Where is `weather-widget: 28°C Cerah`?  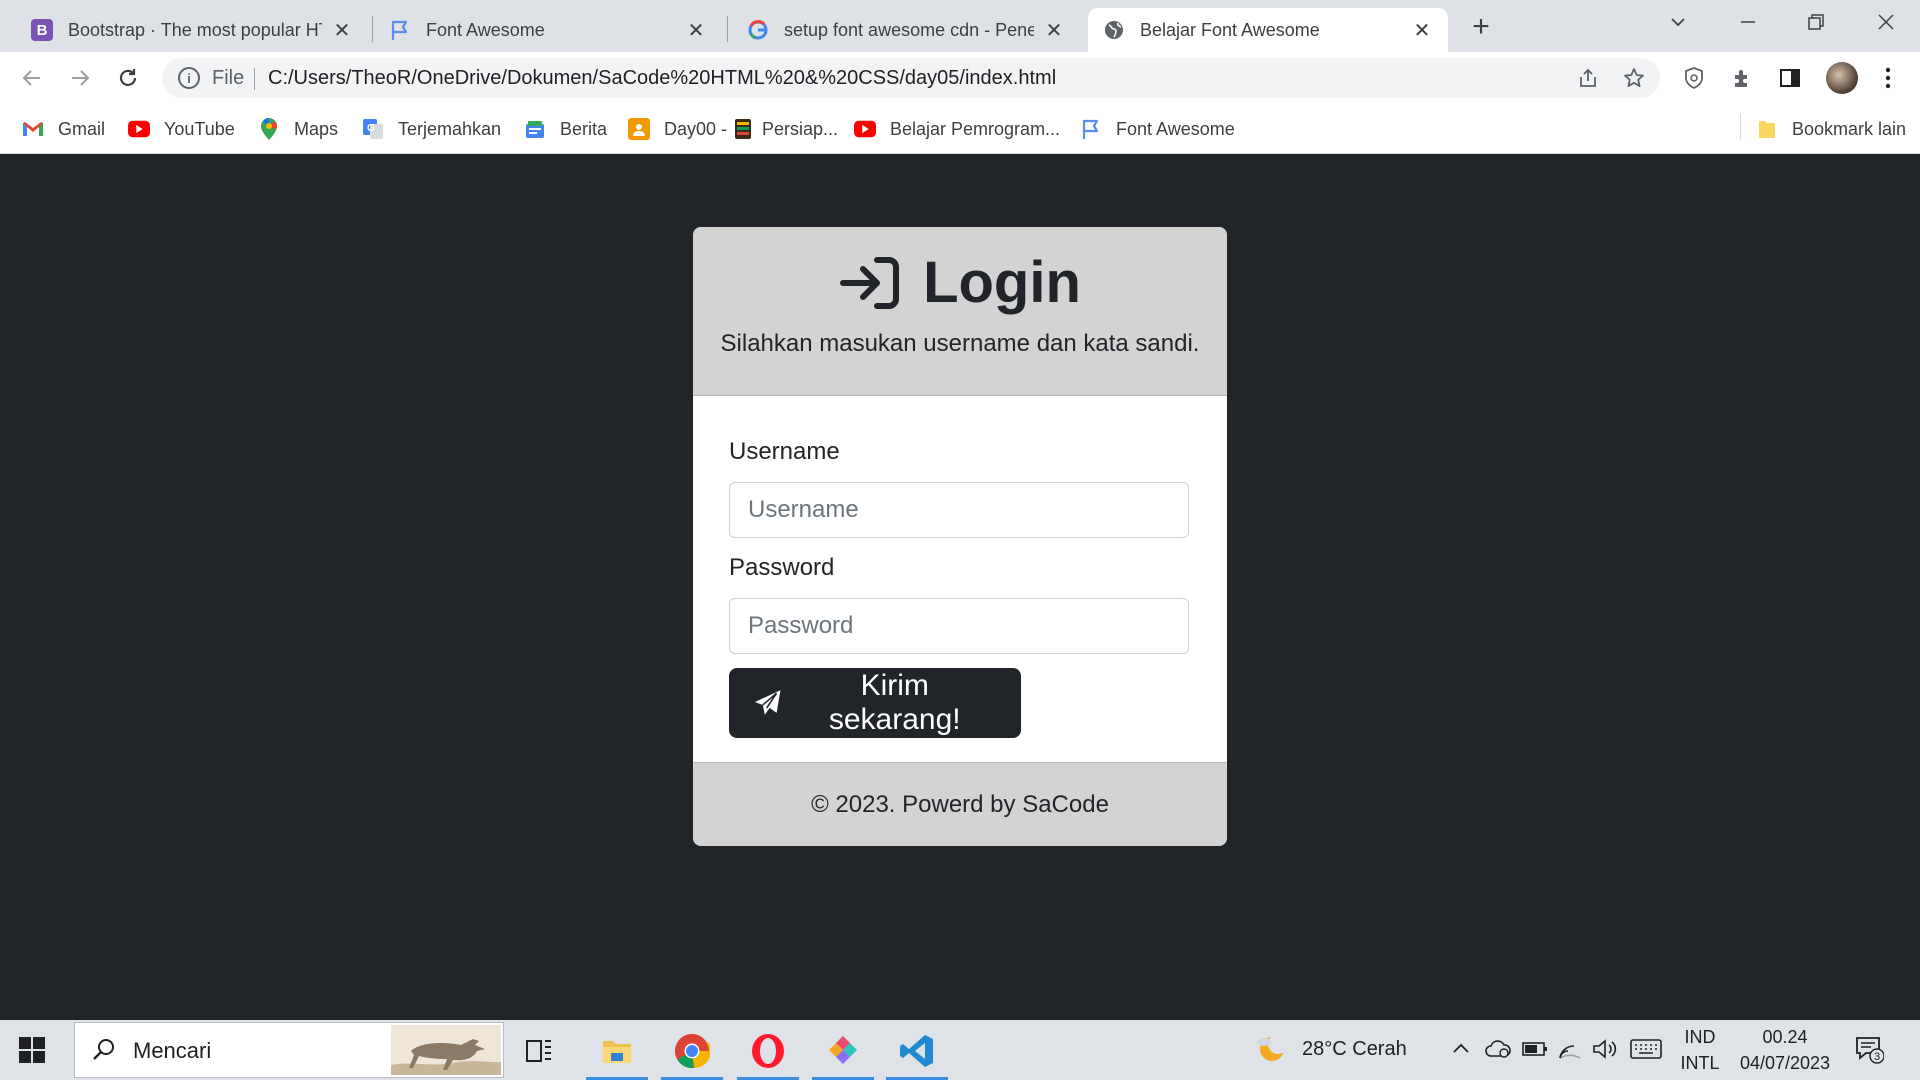 weather-widget: 28°C Cerah is located at coordinates (1331, 1049).